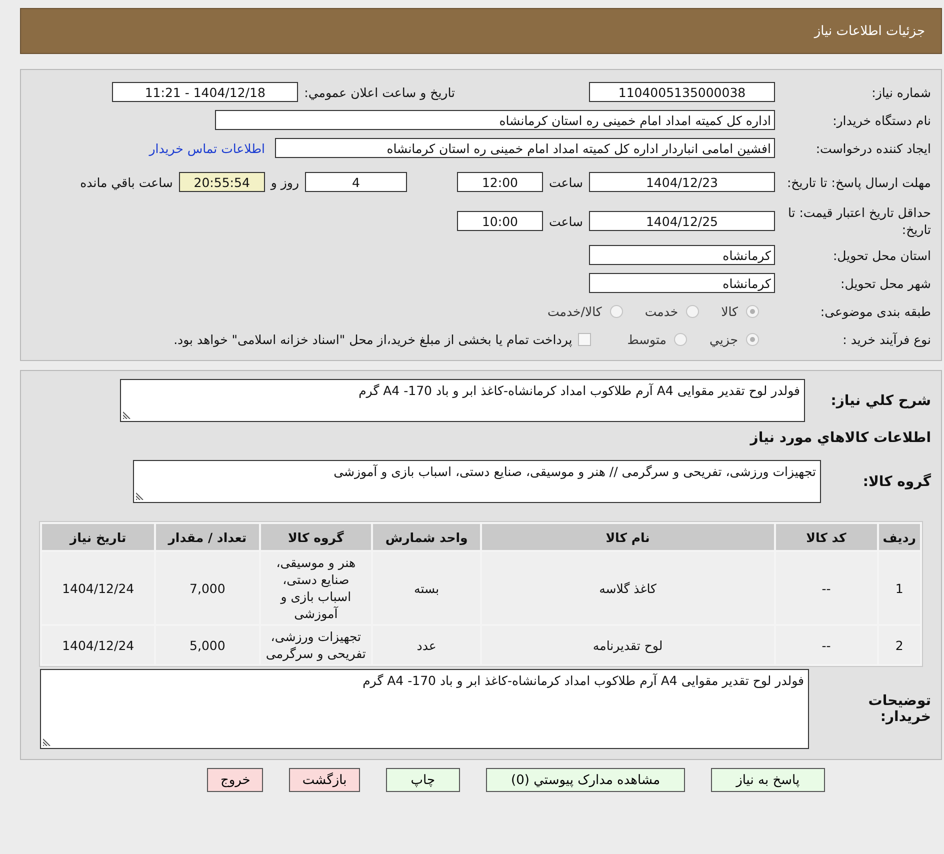 The image size is (944, 854). What do you see at coordinates (880, 400) in the screenshot?
I see `field-label: شرح کلي نیاز:` at bounding box center [880, 400].